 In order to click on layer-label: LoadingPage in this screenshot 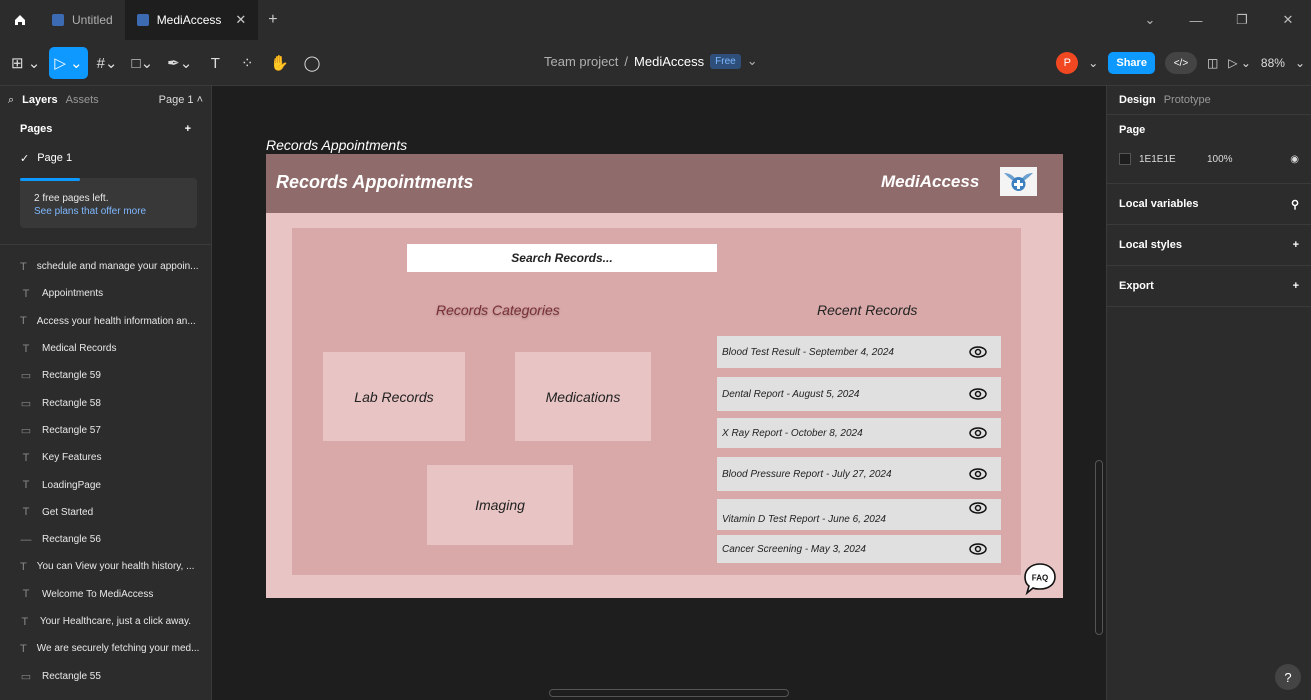, I will do `click(71, 485)`.